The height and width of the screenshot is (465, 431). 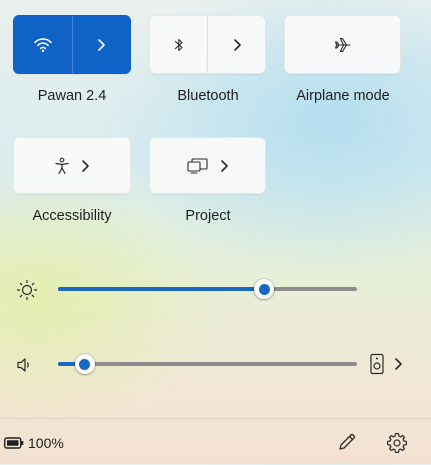 What do you see at coordinates (27, 290) in the screenshot?
I see `brightness-icon` at bounding box center [27, 290].